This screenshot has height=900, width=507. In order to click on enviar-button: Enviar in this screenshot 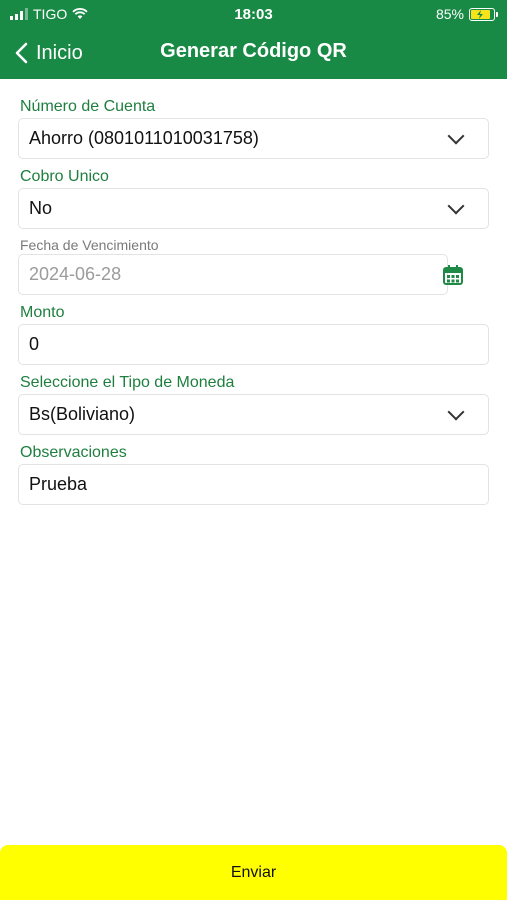, I will do `click(253, 872)`.